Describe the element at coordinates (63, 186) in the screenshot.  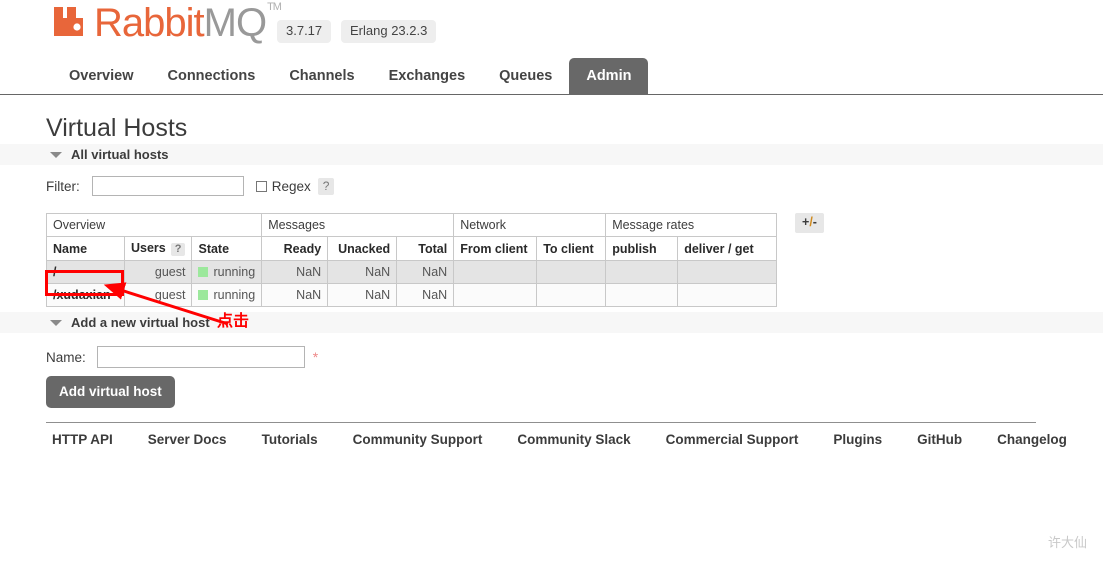
I see `filter-label: Filter:` at that location.